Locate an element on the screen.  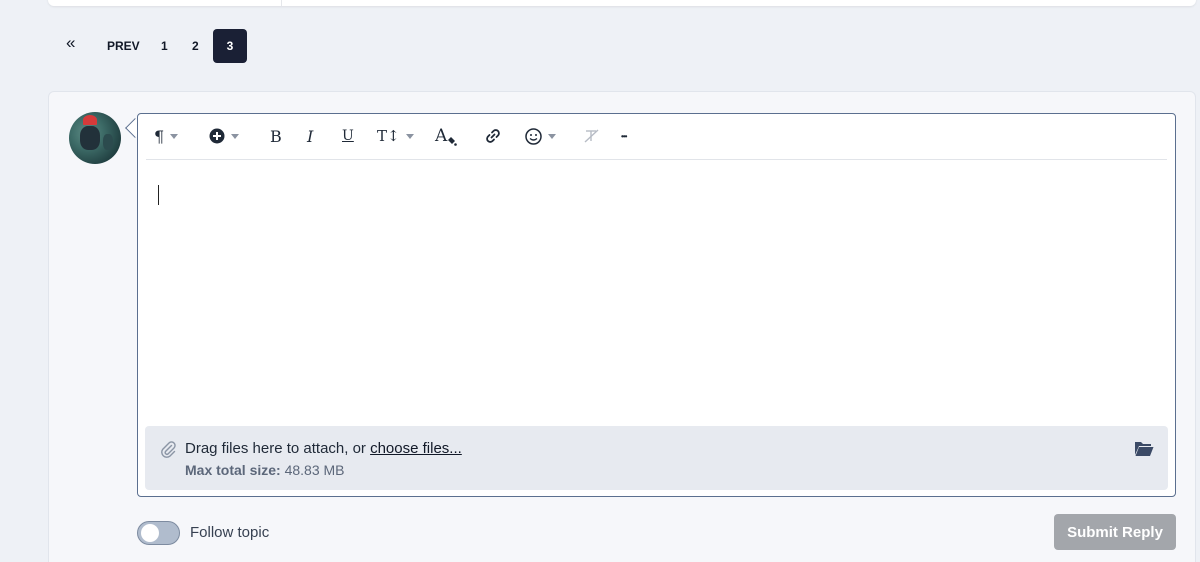
font-size-button: T↕ is located at coordinates (395, 136).